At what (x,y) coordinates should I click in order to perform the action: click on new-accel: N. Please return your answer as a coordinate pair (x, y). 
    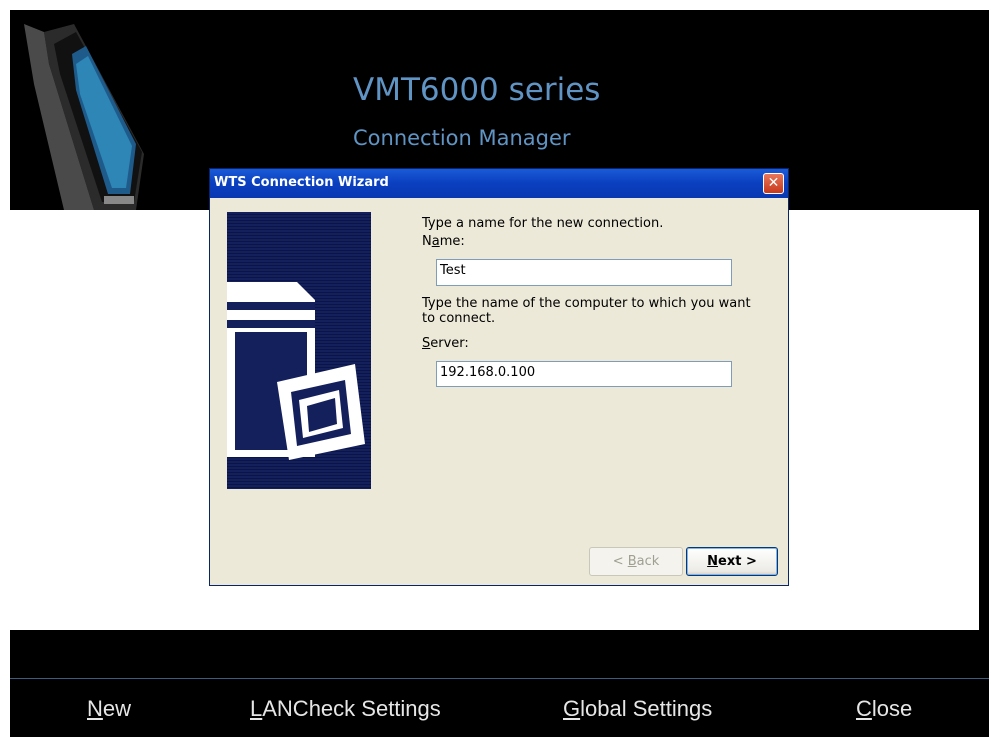
    Looking at the image, I should click on (95, 708).